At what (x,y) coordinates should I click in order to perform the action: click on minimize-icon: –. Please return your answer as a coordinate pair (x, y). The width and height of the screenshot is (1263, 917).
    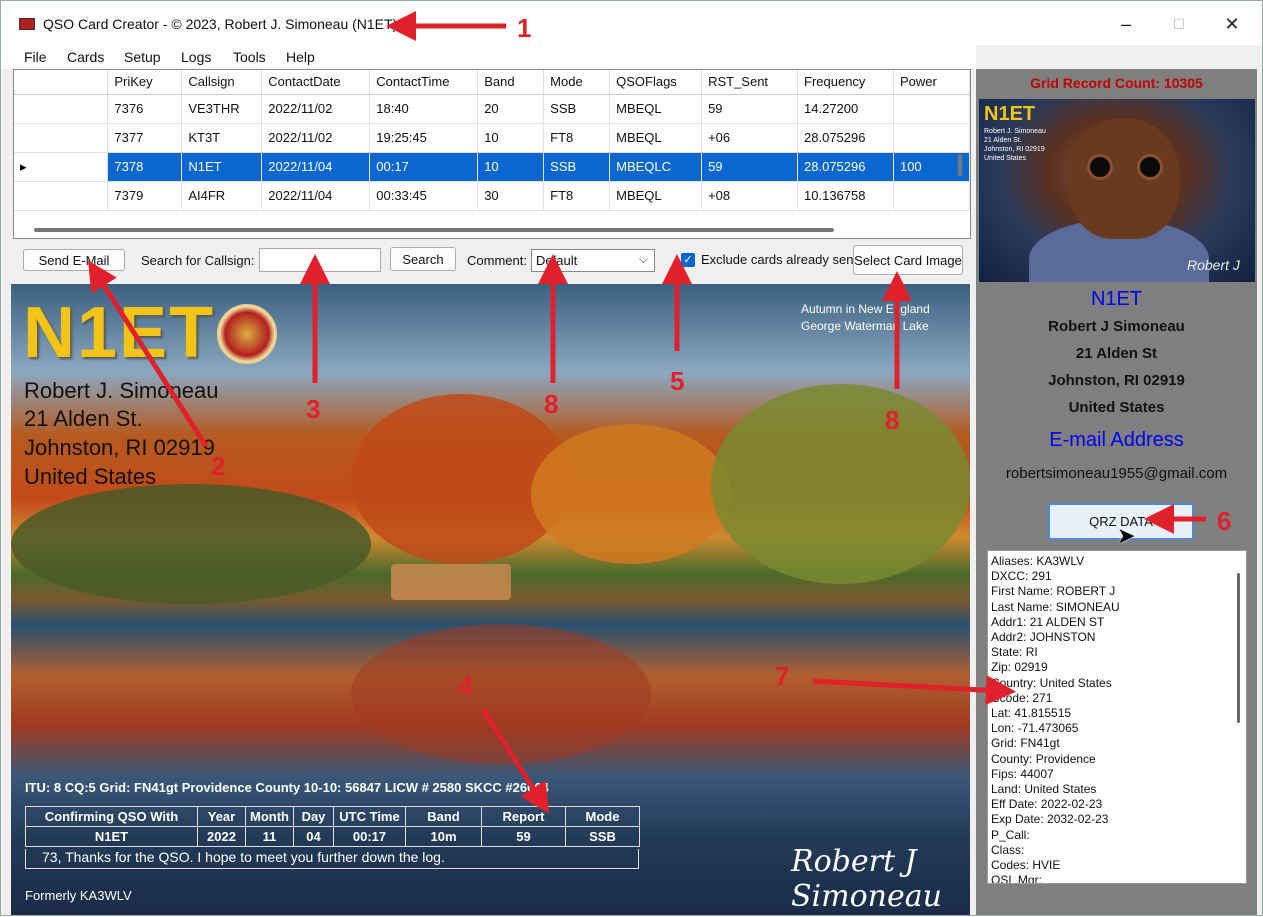
    Looking at the image, I should click on (1126, 24).